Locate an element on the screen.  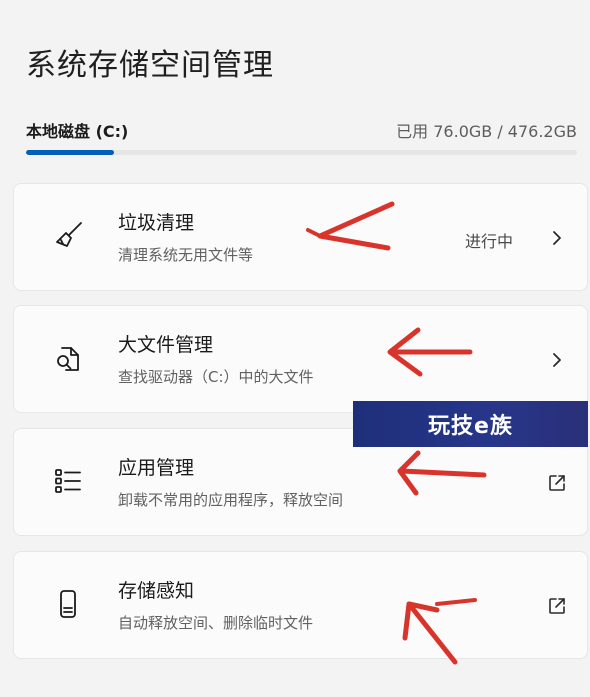
page-title: 系统存储空间管理 is located at coordinates (150, 65).